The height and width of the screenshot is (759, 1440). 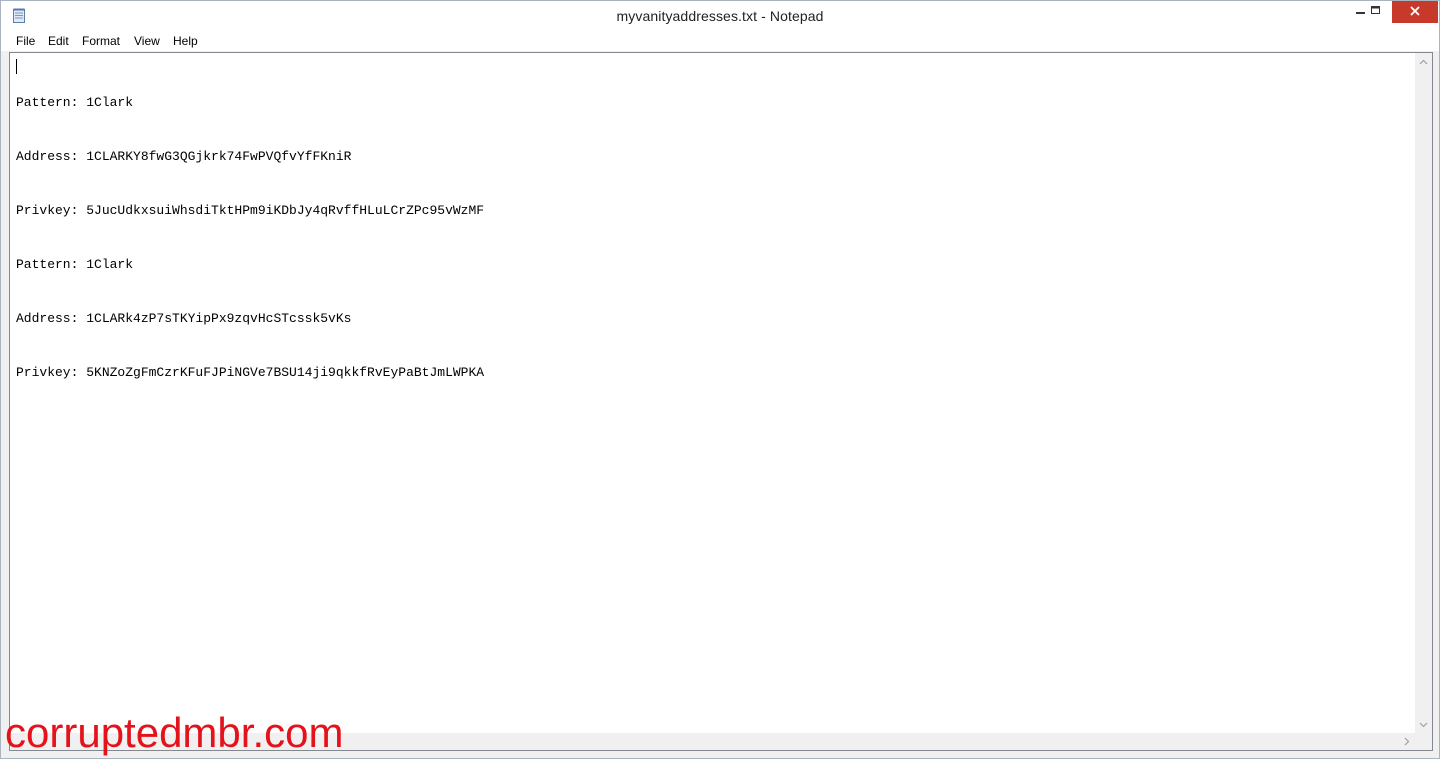 What do you see at coordinates (1423, 393) in the screenshot?
I see `vertical-scrollbar` at bounding box center [1423, 393].